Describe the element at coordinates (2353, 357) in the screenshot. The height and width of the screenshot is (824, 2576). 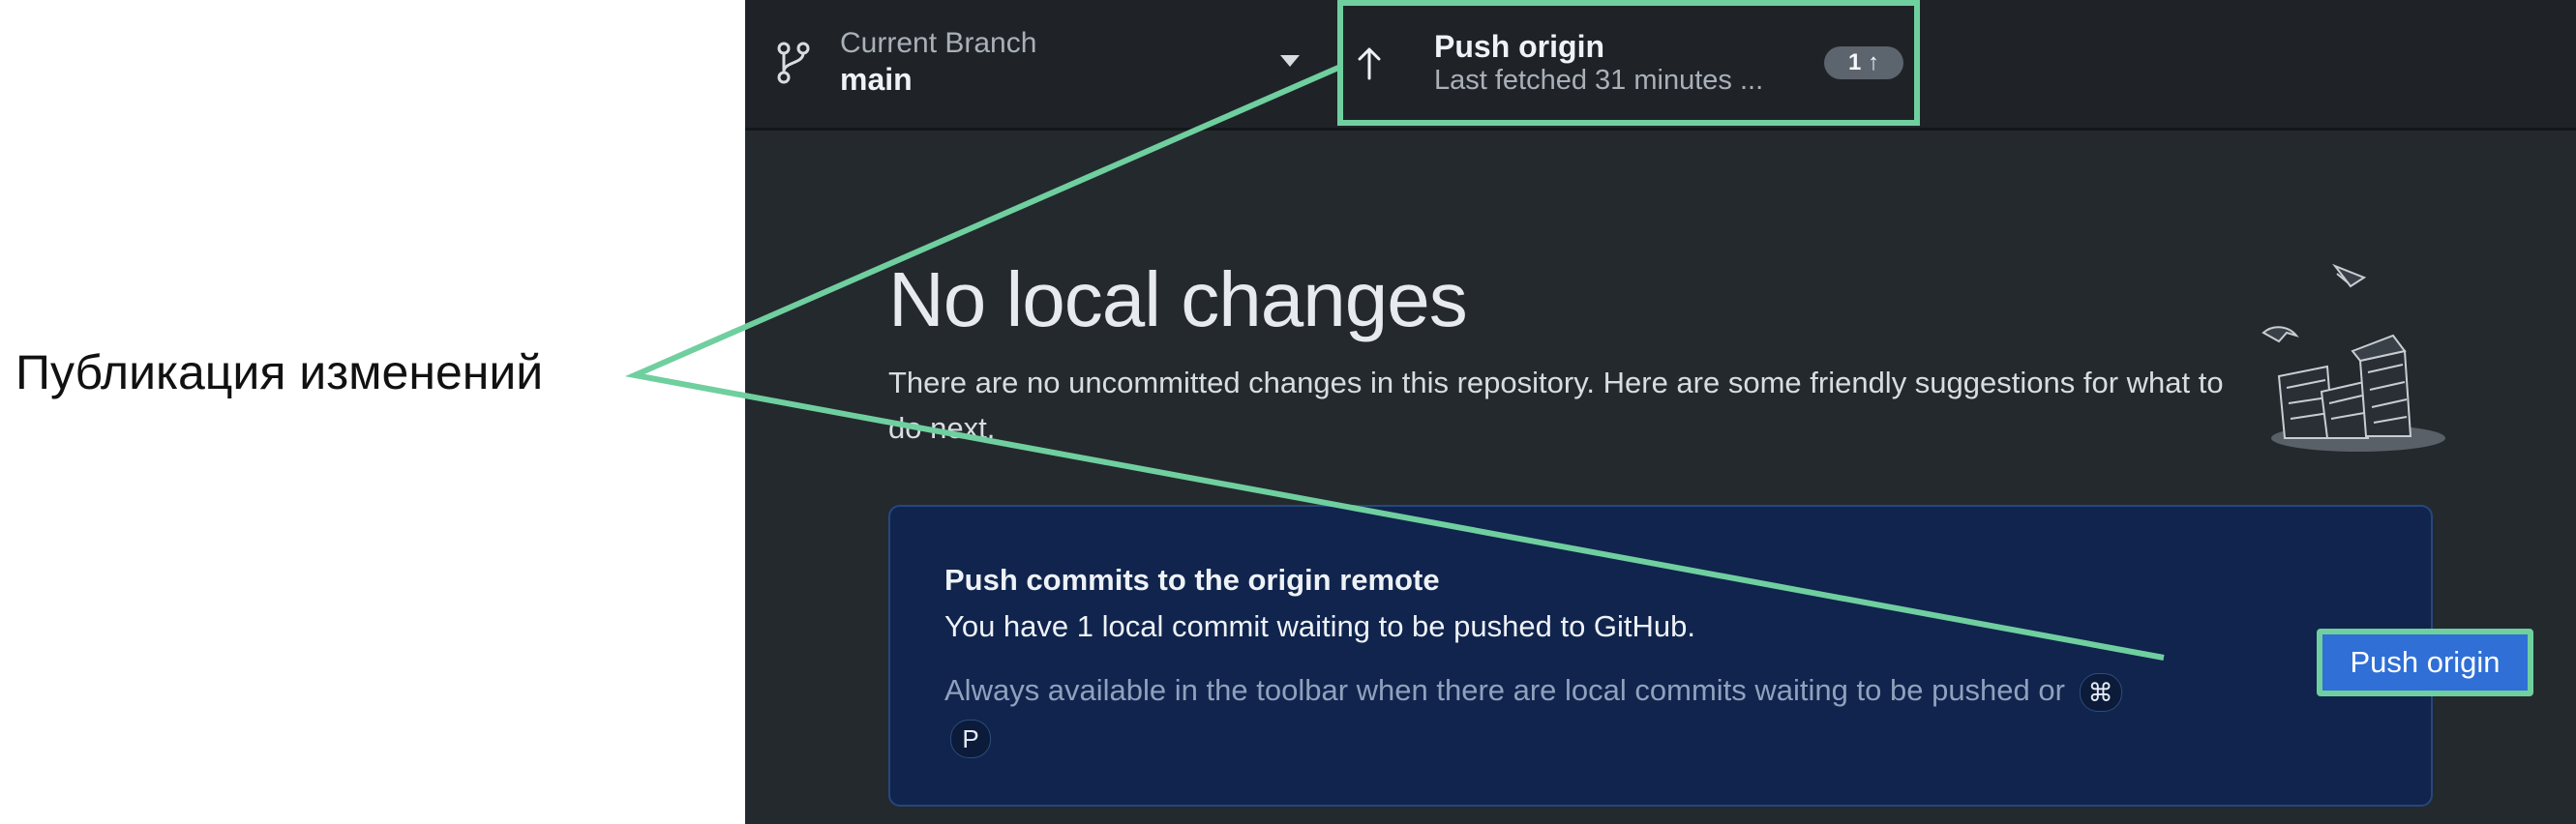
I see `empty-state-illustration` at that location.